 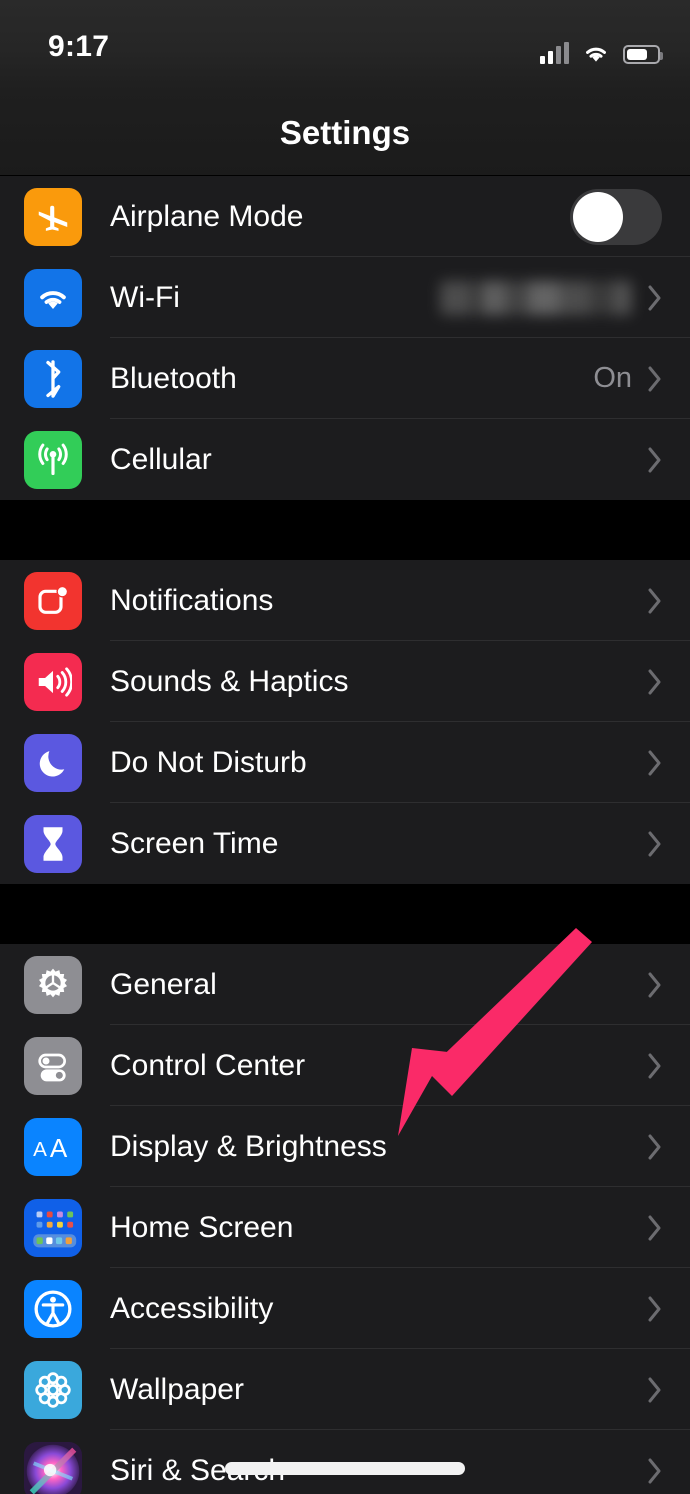 I want to click on navigation-bar: Settings, so click(x=345, y=133).